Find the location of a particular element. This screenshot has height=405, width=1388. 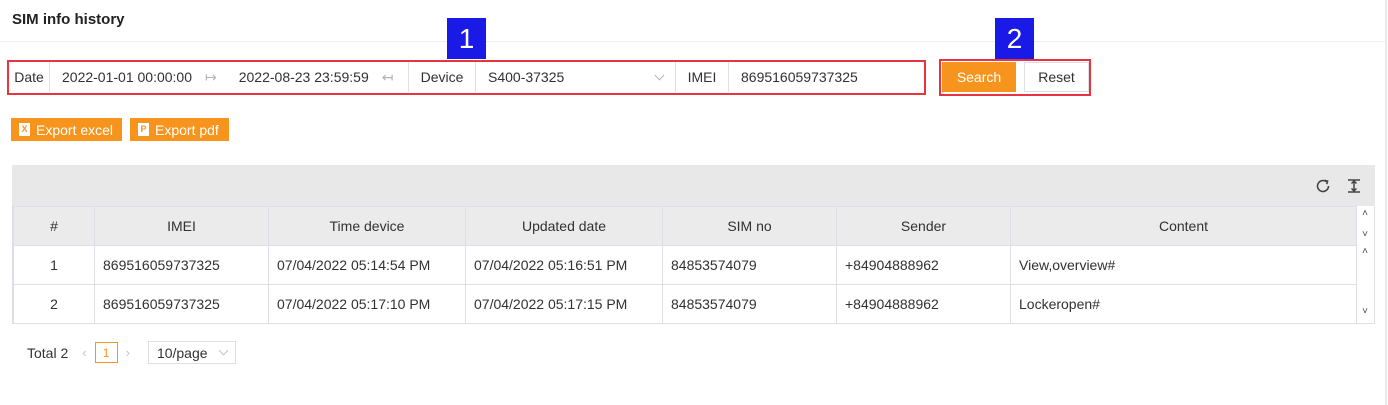

pagination: Total 2 ‹ 1 › 10/page is located at coordinates (131, 352).